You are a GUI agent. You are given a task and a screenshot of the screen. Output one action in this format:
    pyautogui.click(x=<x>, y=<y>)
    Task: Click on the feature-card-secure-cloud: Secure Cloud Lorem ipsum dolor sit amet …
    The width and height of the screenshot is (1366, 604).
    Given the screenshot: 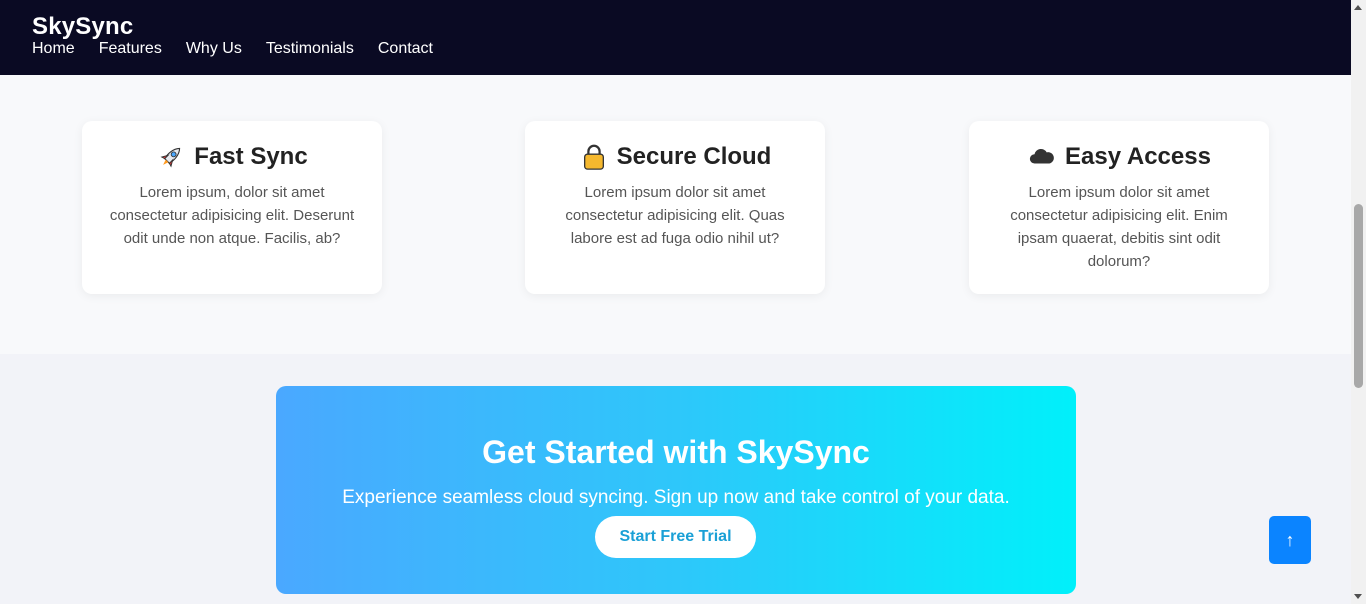 What is the action you would take?
    pyautogui.click(x=675, y=207)
    